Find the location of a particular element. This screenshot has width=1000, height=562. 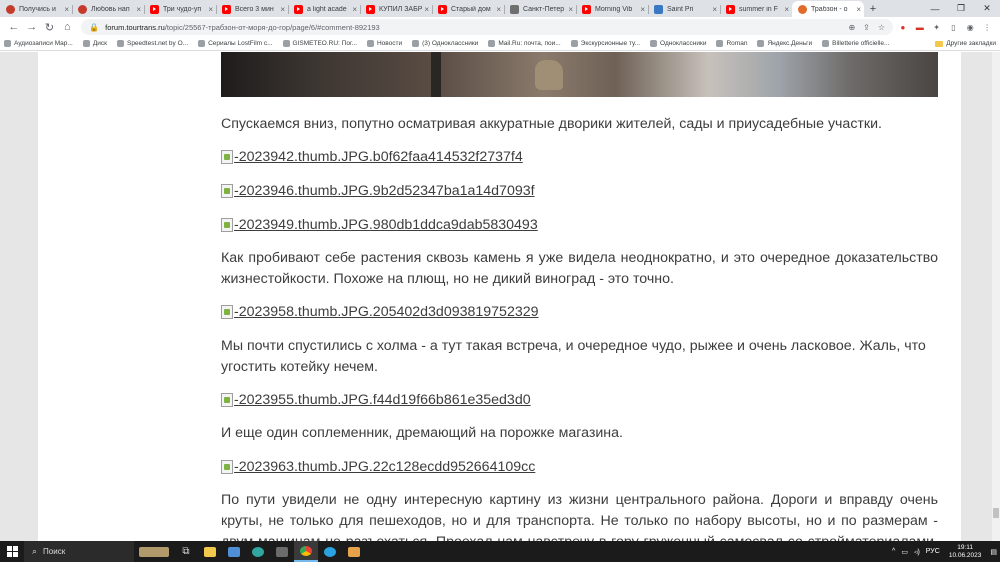

tab-5: КУПИЛ ЗАБР × is located at coordinates (396, 9).